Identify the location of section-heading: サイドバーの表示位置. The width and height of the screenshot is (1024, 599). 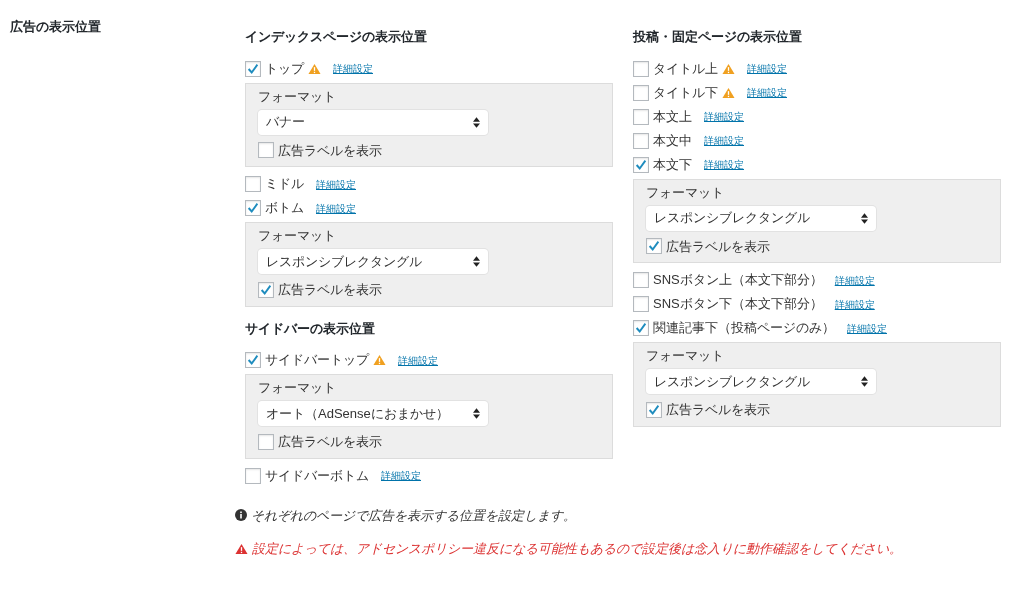
(310, 328).